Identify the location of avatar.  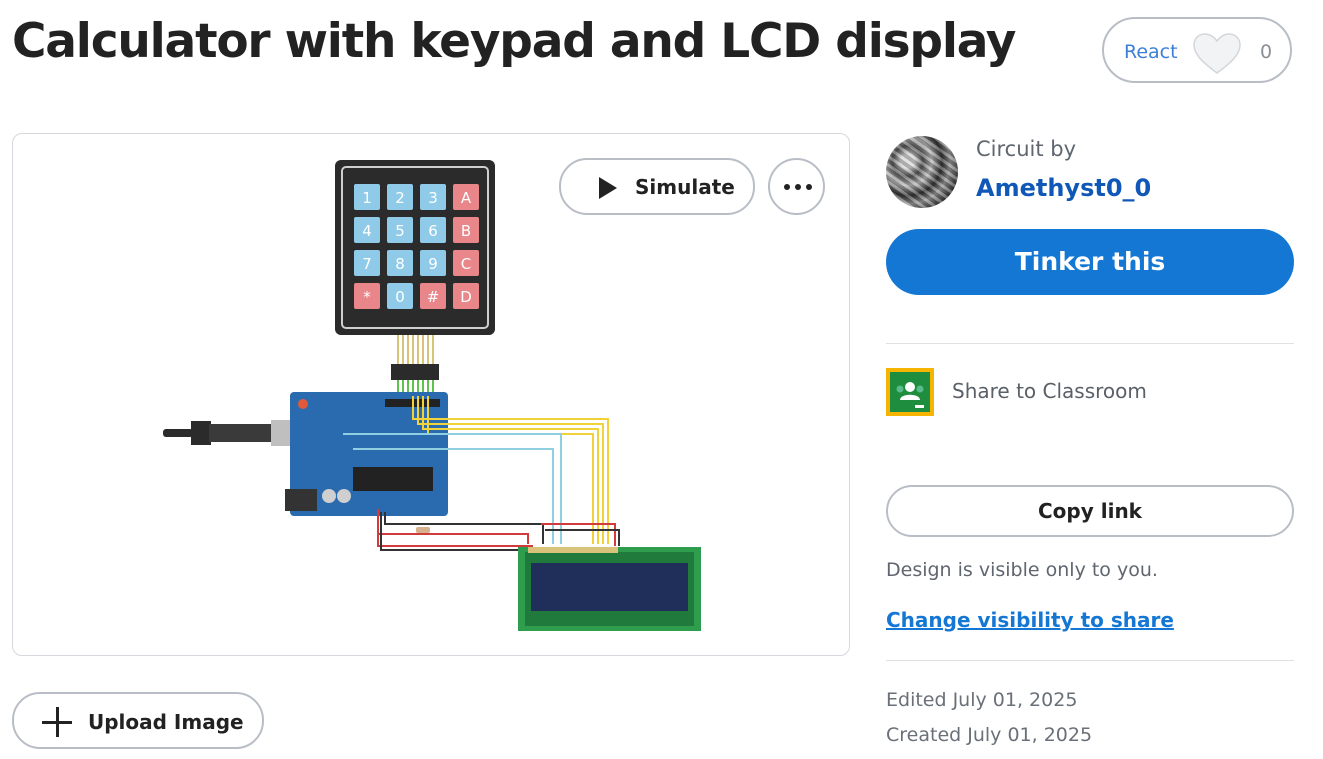
(922, 172).